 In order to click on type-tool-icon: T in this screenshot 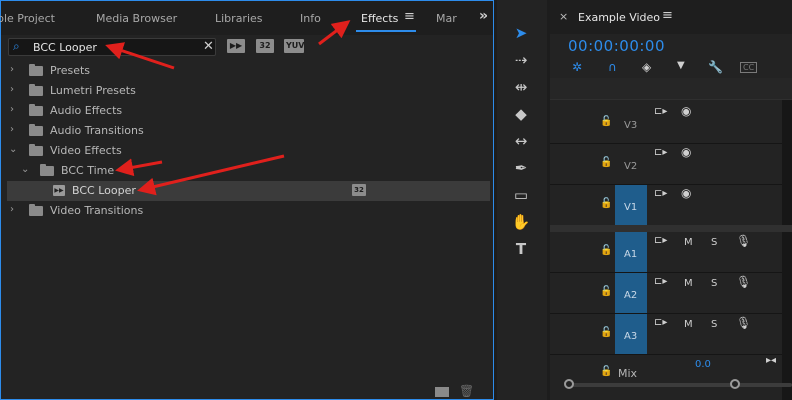, I will do `click(521, 249)`.